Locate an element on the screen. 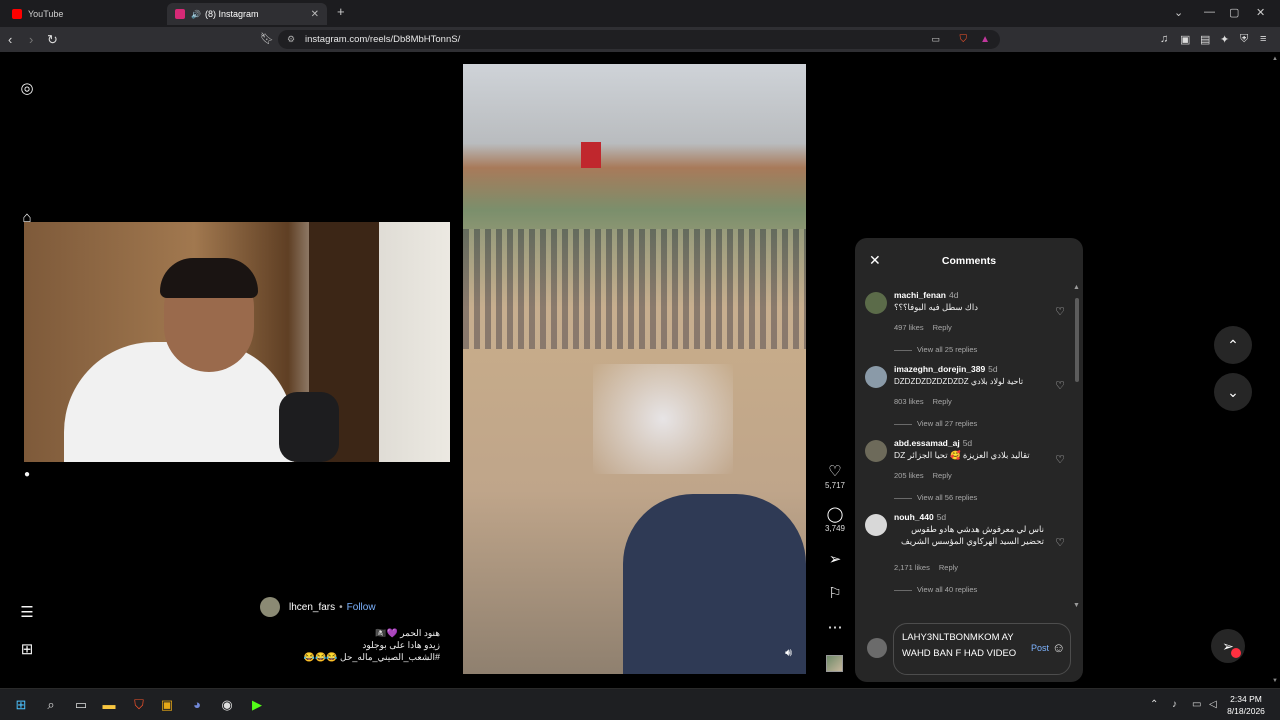 The width and height of the screenshot is (1280, 720). instagram-logo-icon: ◎ is located at coordinates (27, 89).